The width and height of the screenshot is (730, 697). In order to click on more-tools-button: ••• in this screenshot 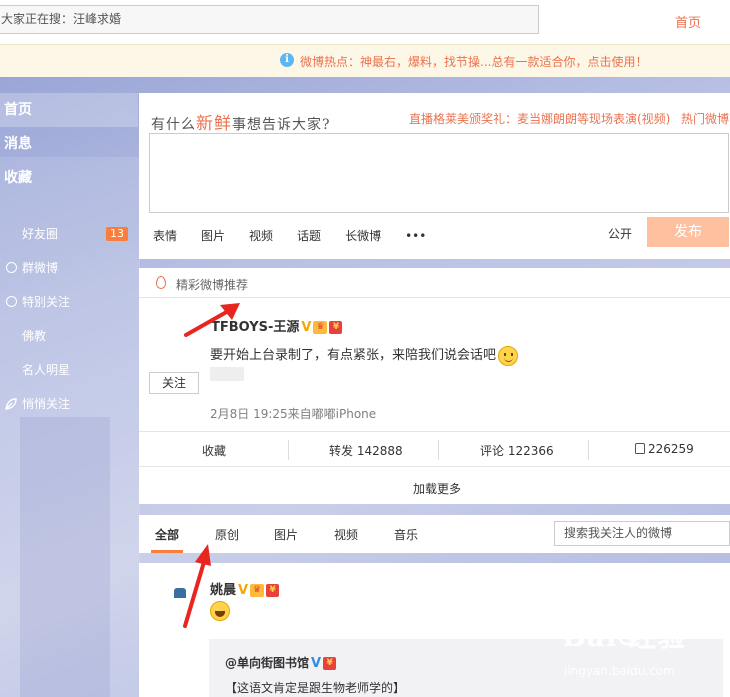, I will do `click(415, 236)`.